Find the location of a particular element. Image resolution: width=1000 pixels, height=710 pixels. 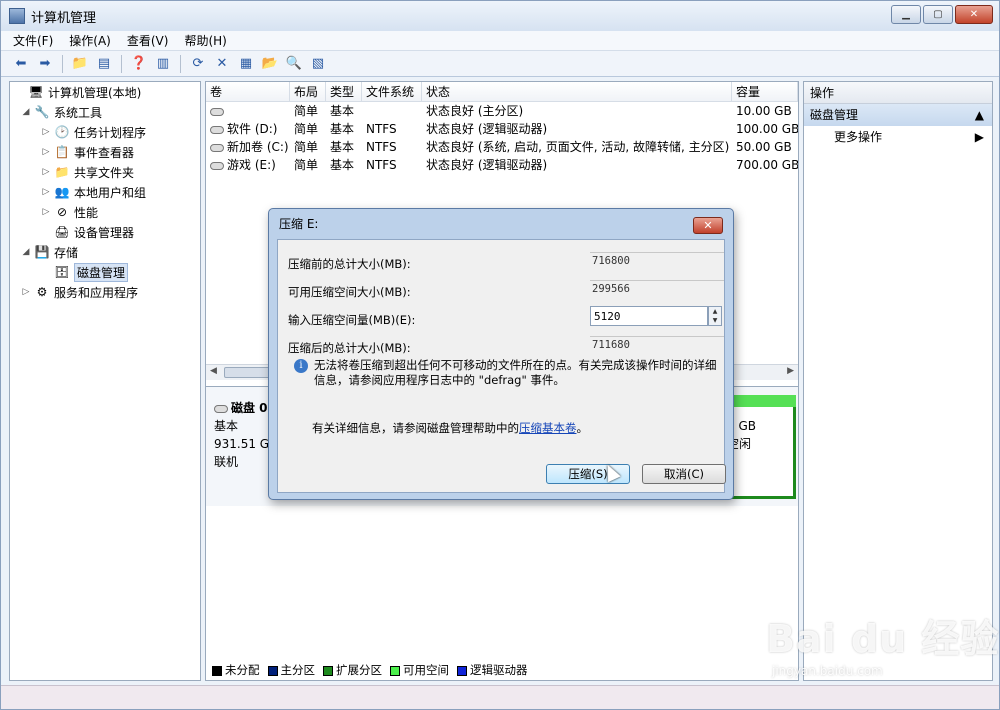

legend-unallocated: 未分配 is located at coordinates (236, 670).